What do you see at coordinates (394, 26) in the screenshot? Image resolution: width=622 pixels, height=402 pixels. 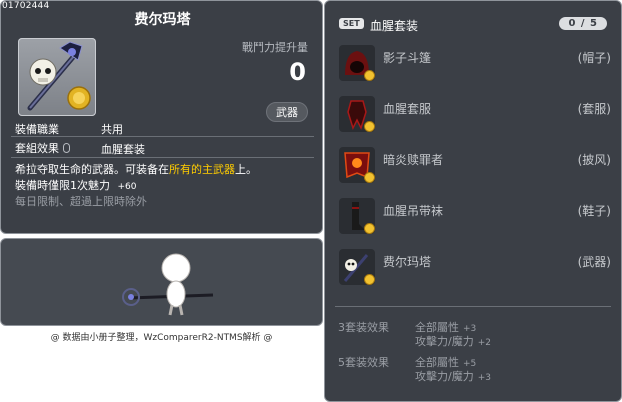 I see `set-name: 血腥套装` at bounding box center [394, 26].